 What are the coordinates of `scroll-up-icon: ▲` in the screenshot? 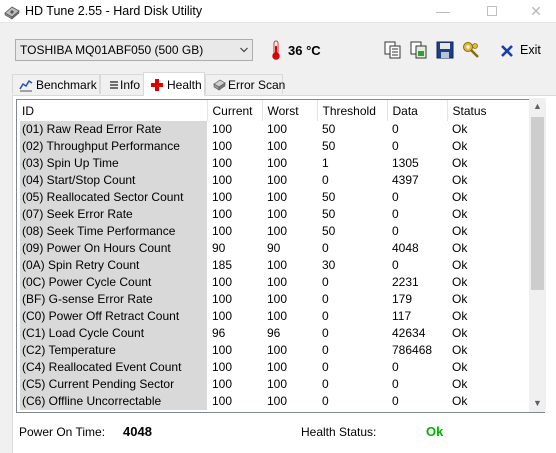 It's located at (537, 106).